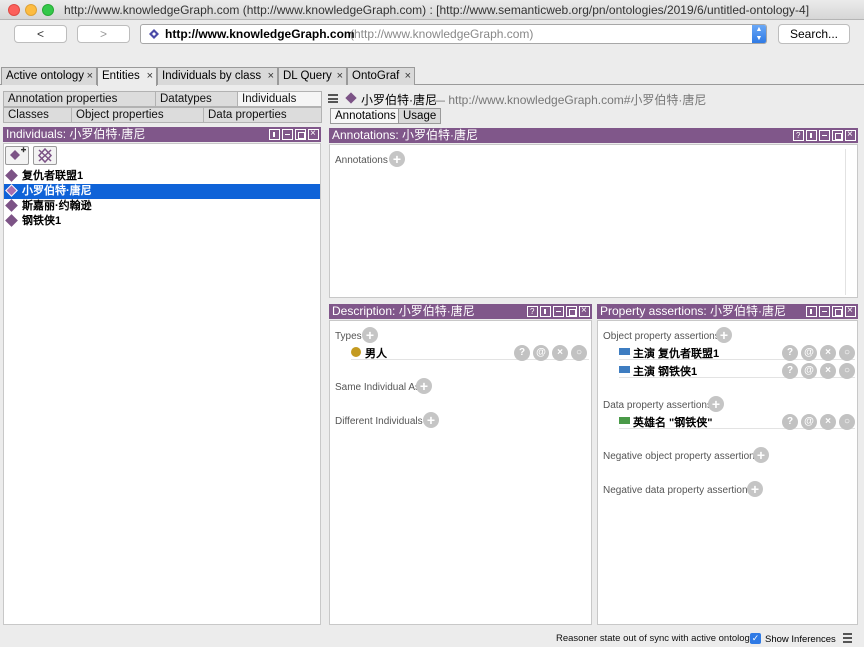  What do you see at coordinates (624, 351) in the screenshot?
I see `object-property-icon` at bounding box center [624, 351].